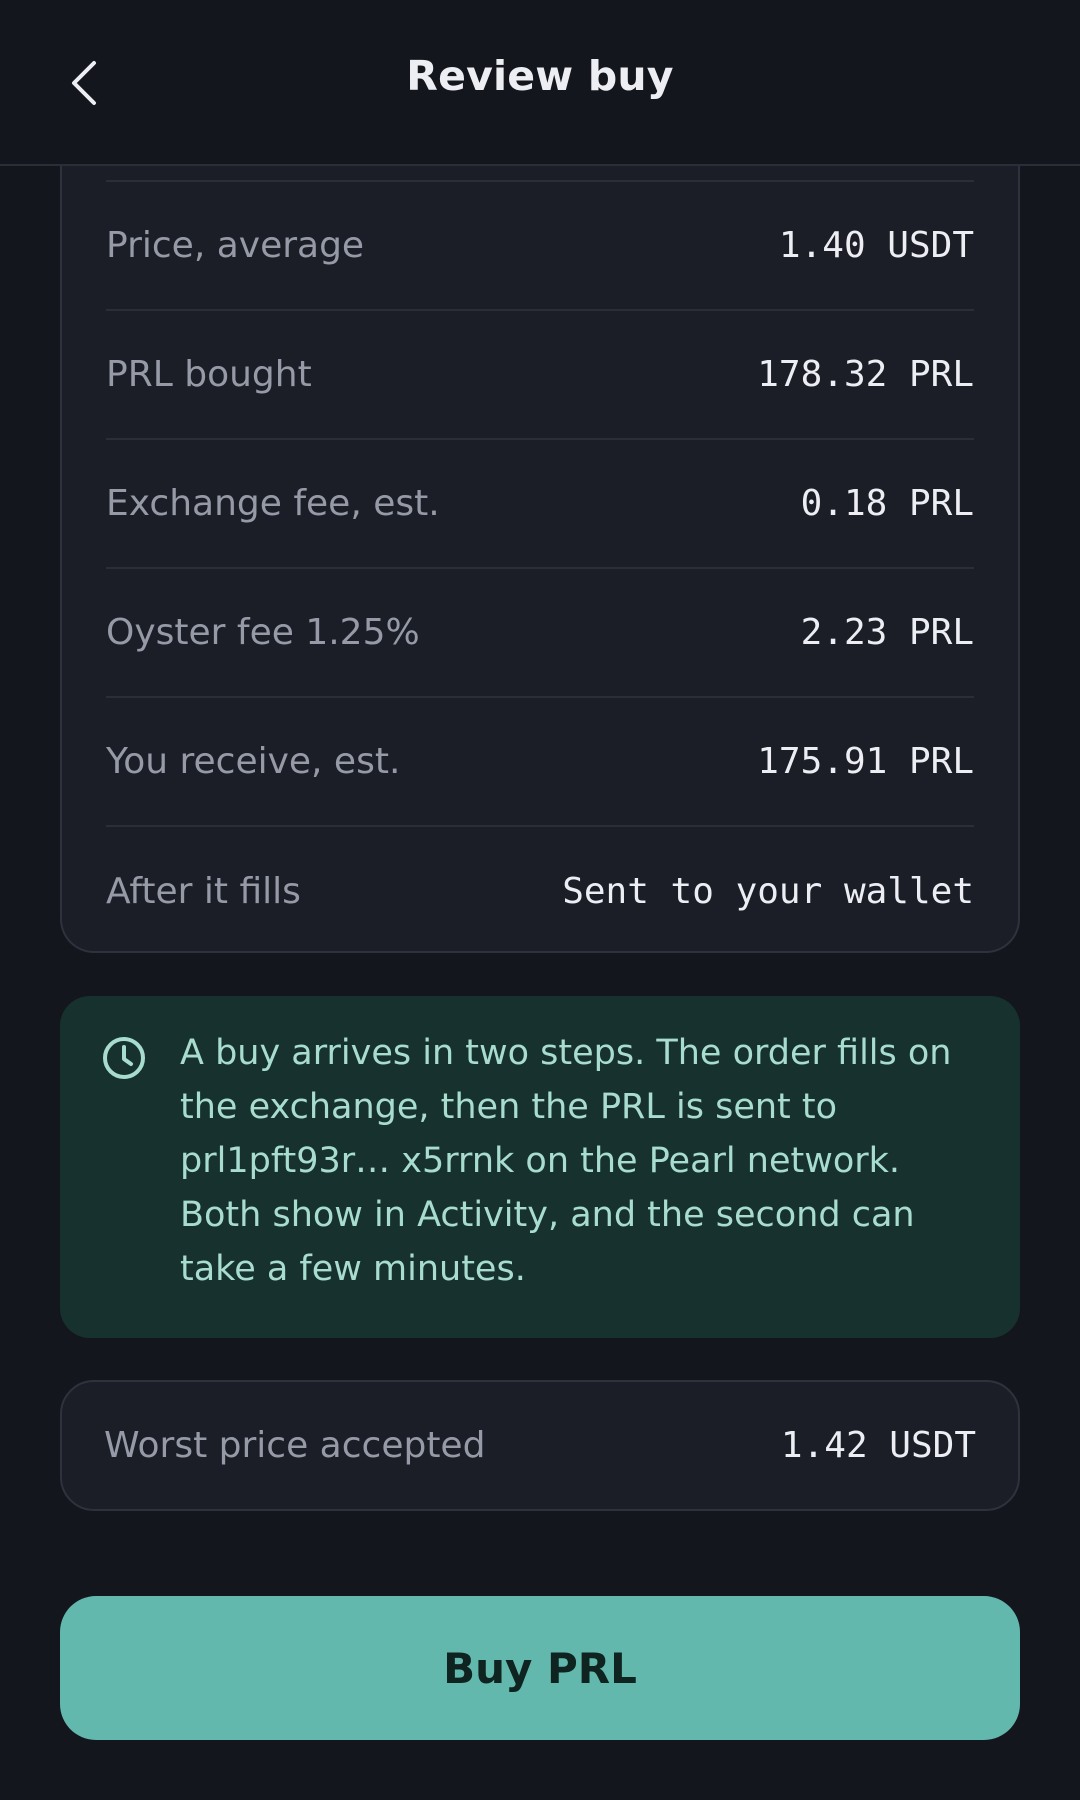 The height and width of the screenshot is (1800, 1080). Describe the element at coordinates (124, 1058) in the screenshot. I see `clock-icon` at that location.